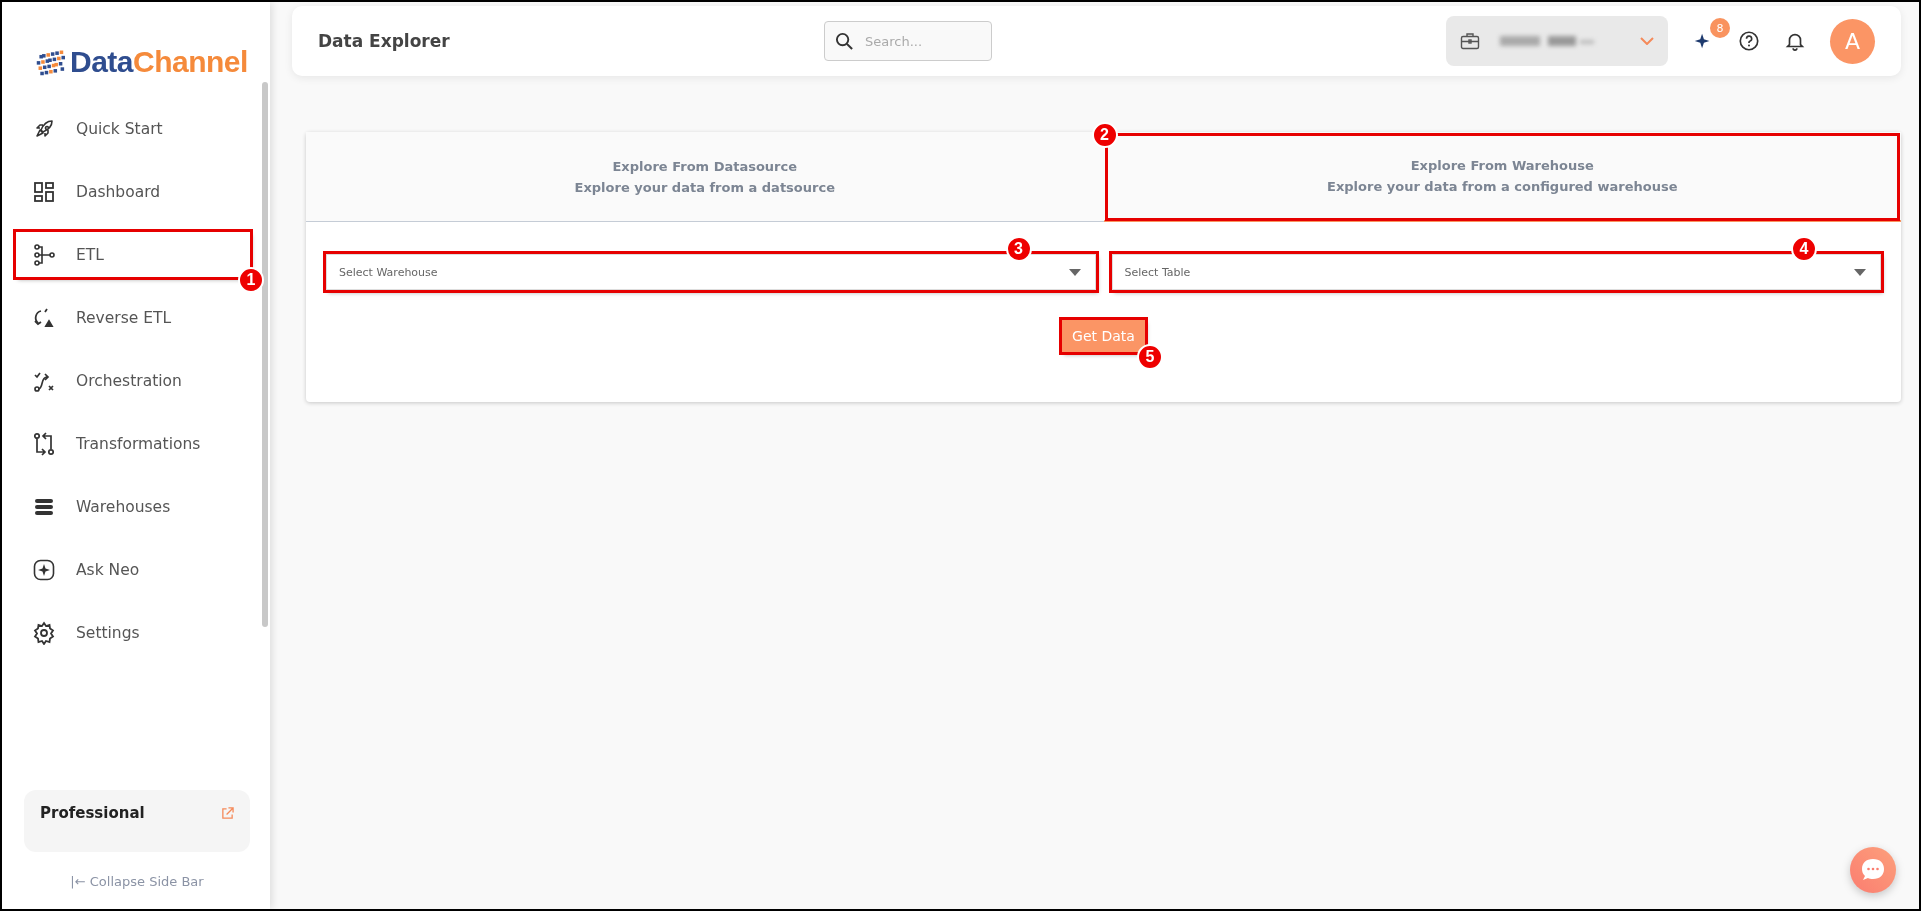 The height and width of the screenshot is (911, 1921). I want to click on briefcase-icon, so click(1470, 41).